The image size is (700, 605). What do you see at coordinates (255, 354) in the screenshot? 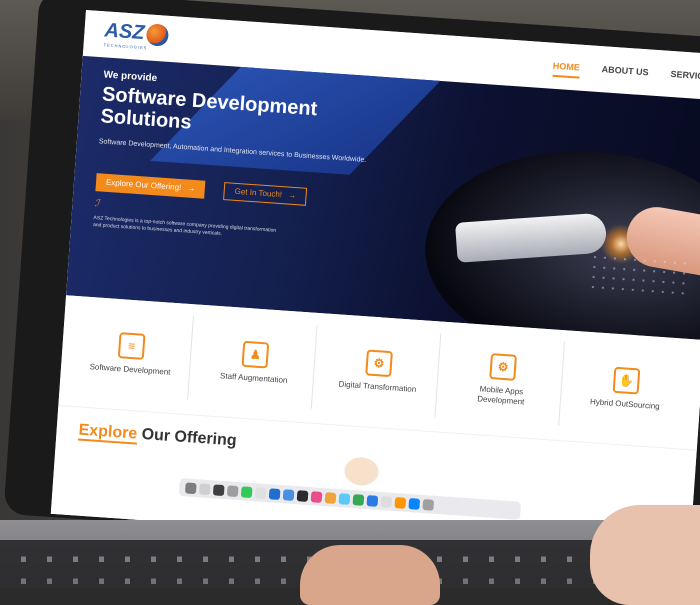
I see `team-icon: ♟` at bounding box center [255, 354].